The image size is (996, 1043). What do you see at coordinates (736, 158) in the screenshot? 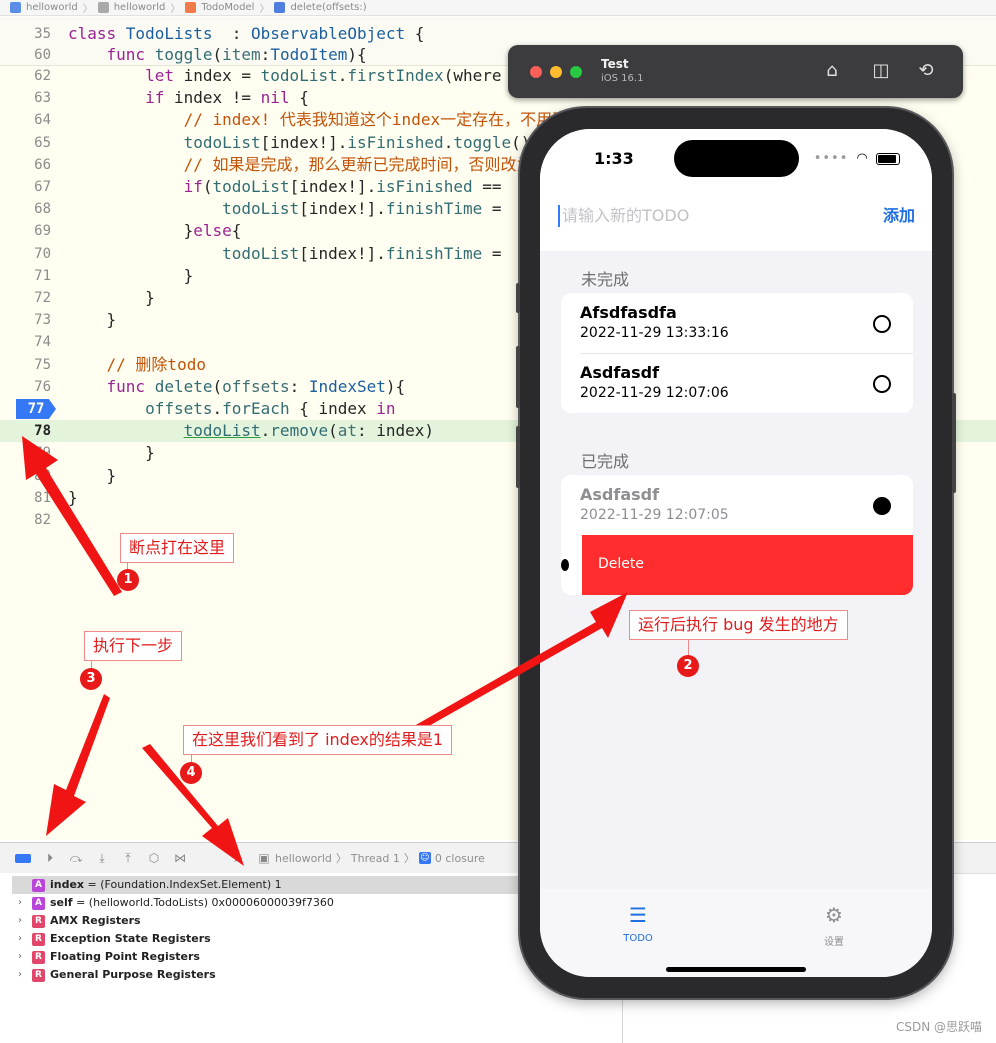
I see `dynamic-island` at bounding box center [736, 158].